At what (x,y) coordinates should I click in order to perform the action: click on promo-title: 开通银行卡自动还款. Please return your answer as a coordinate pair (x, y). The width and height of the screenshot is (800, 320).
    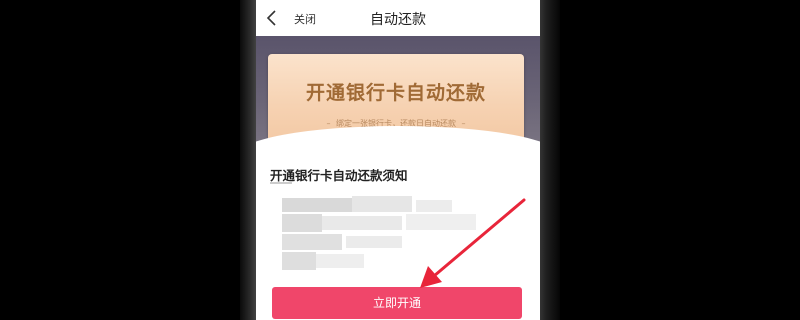
    Looking at the image, I should click on (395, 93).